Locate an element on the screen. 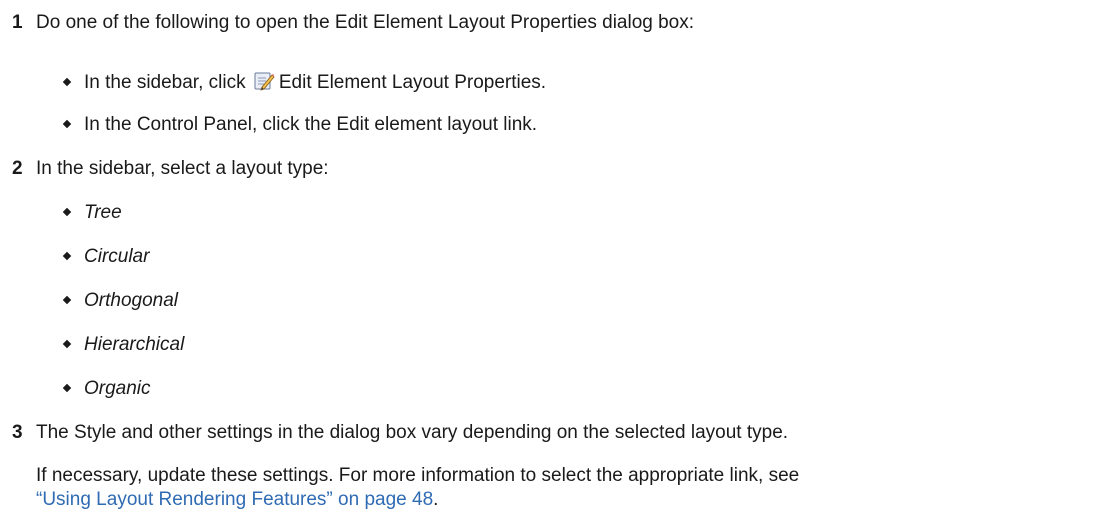 The height and width of the screenshot is (521, 1119). list-item: Orthogonal is located at coordinates (120, 301).